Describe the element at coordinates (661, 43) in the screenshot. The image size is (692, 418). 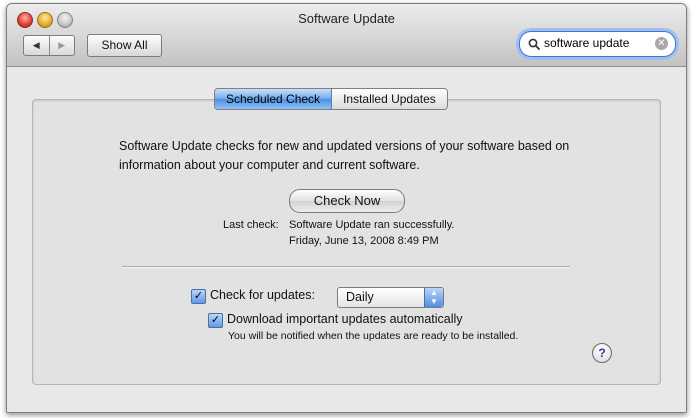
I see `clear-circle-icon: ✕` at that location.